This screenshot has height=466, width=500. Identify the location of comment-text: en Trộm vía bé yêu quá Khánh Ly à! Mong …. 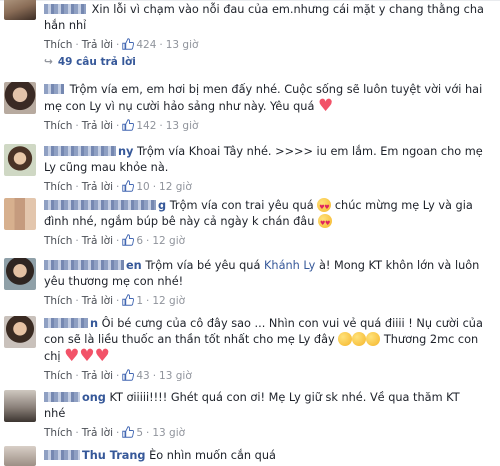
(262, 273).